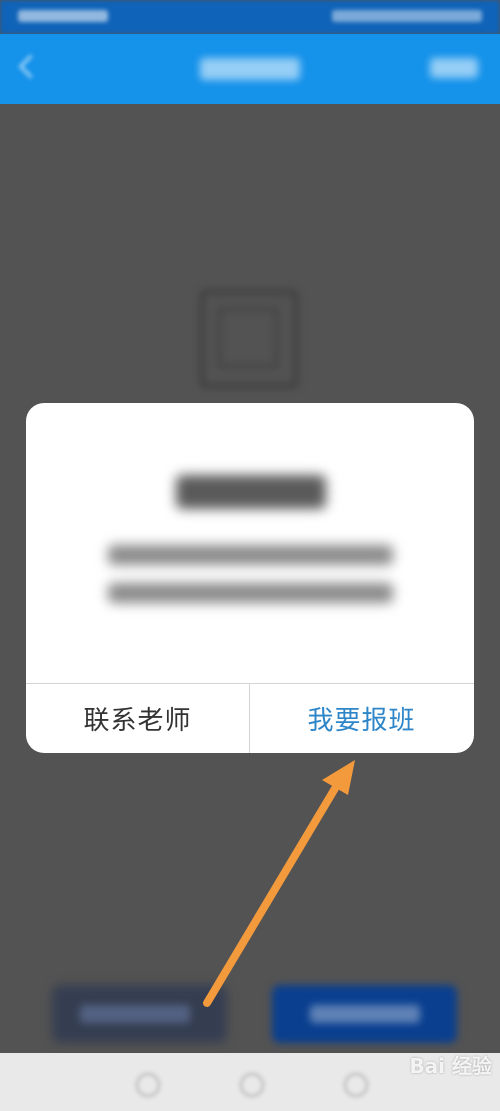 The width and height of the screenshot is (500, 1111). What do you see at coordinates (407, 16) in the screenshot?
I see `status-battery-time` at bounding box center [407, 16].